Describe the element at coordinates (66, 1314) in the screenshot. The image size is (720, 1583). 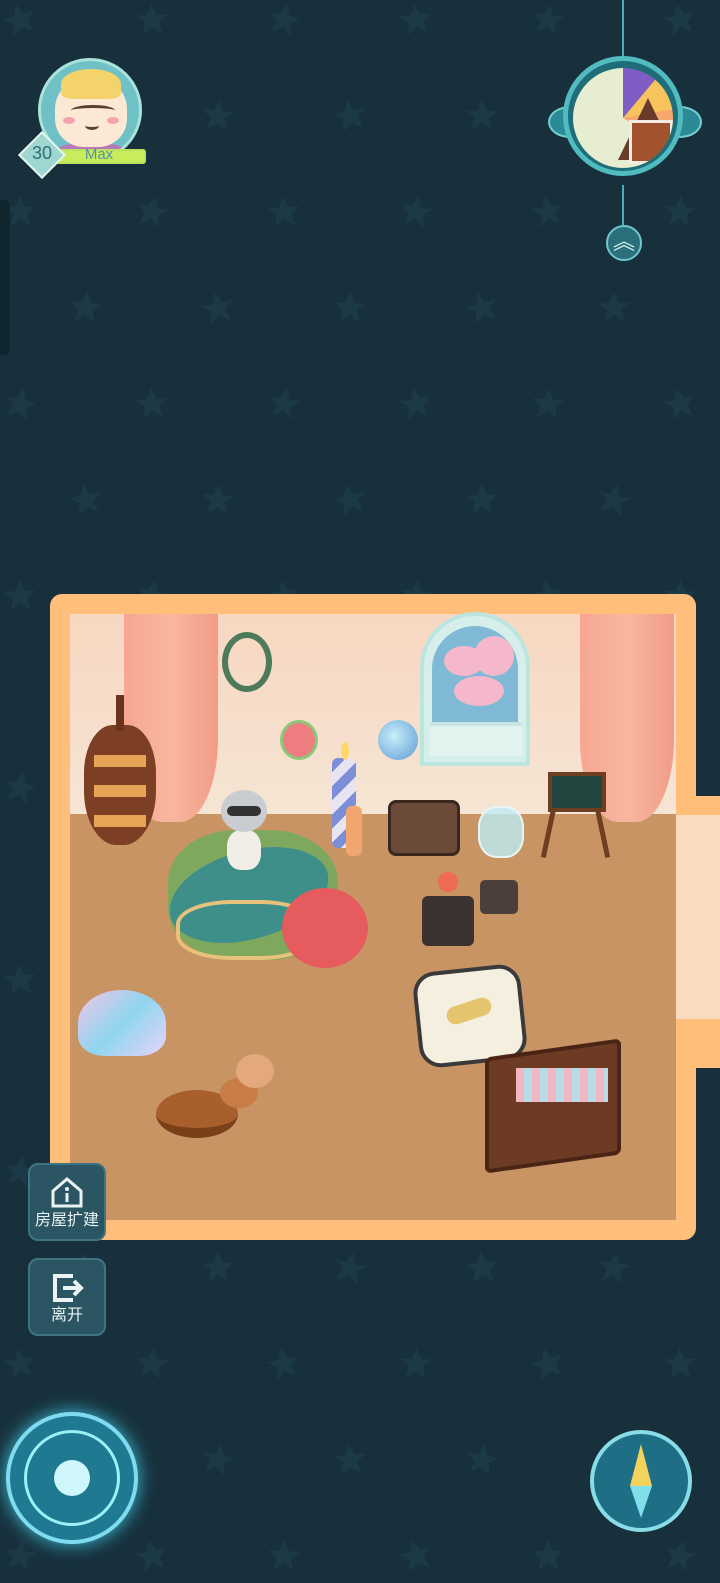
I see `leave-label: 离开` at that location.